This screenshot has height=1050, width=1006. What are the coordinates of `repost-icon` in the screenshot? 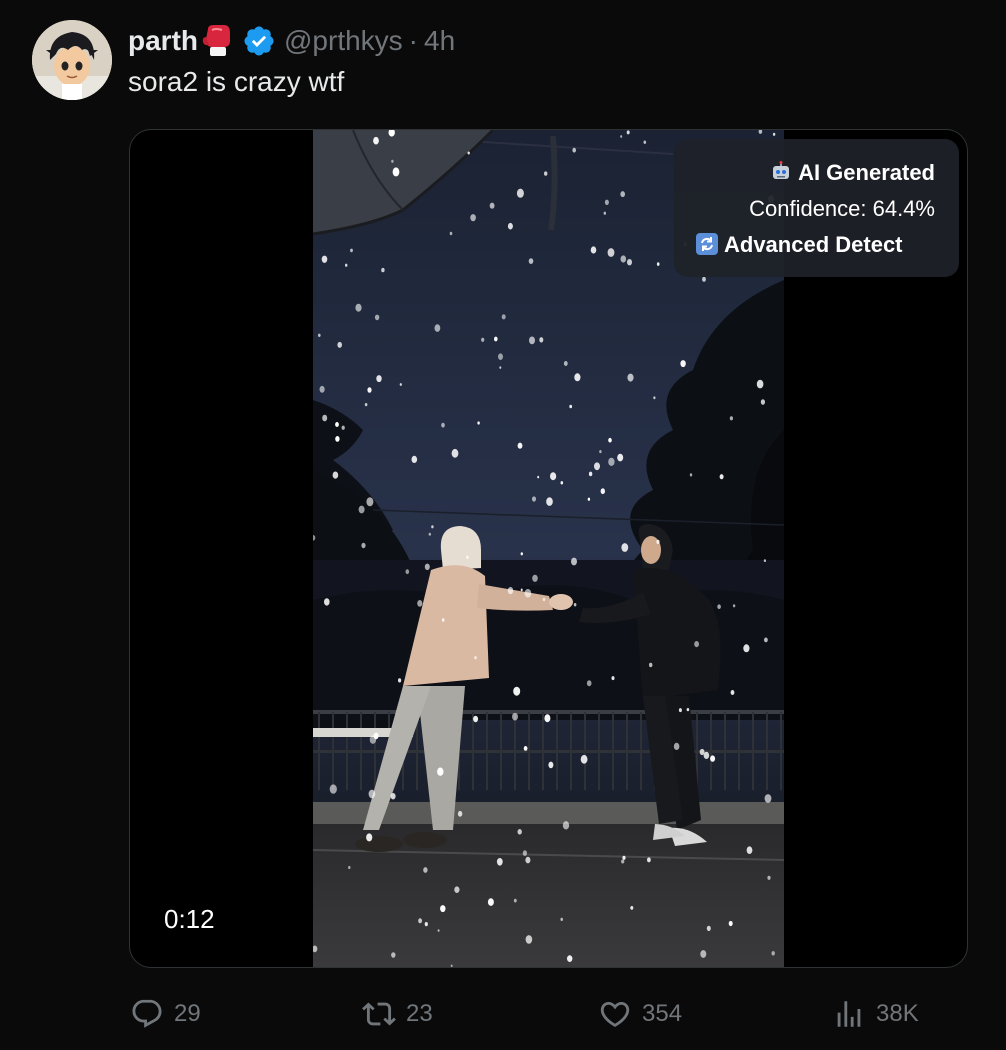 It's located at (379, 1014).